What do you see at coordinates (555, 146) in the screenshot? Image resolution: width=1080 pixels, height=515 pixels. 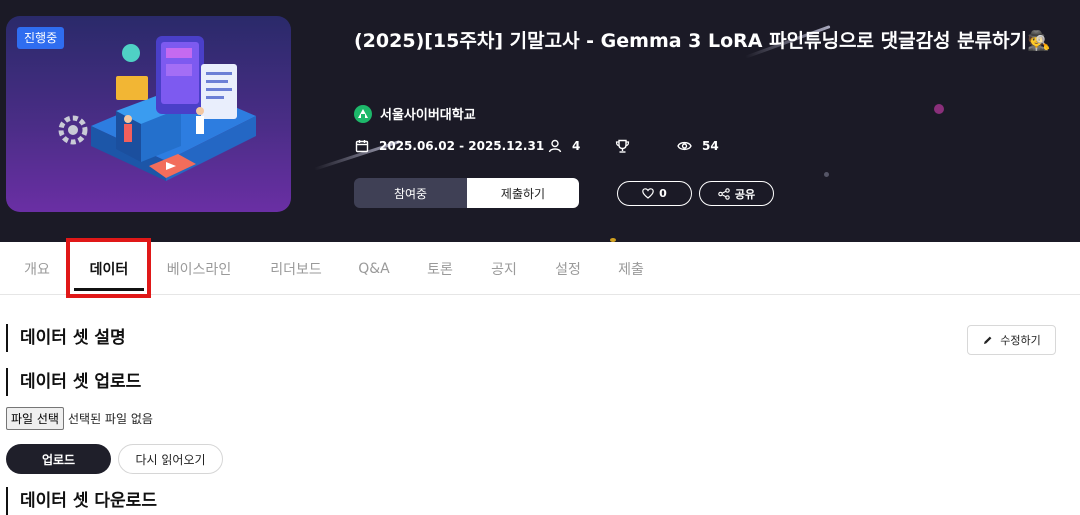 I see `person-icon` at bounding box center [555, 146].